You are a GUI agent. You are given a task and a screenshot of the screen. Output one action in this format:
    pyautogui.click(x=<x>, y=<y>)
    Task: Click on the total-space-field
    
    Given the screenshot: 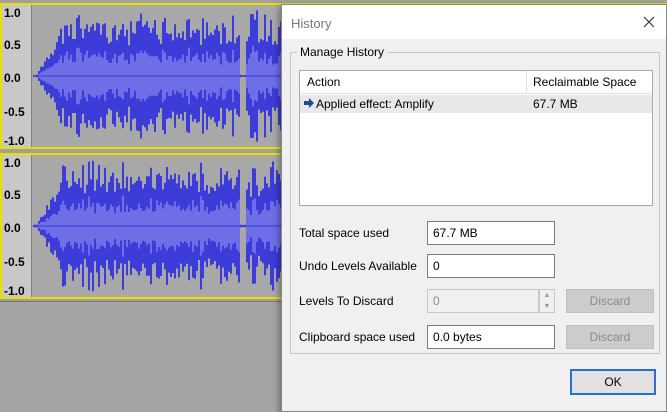 What is the action you would take?
    pyautogui.click(x=491, y=233)
    